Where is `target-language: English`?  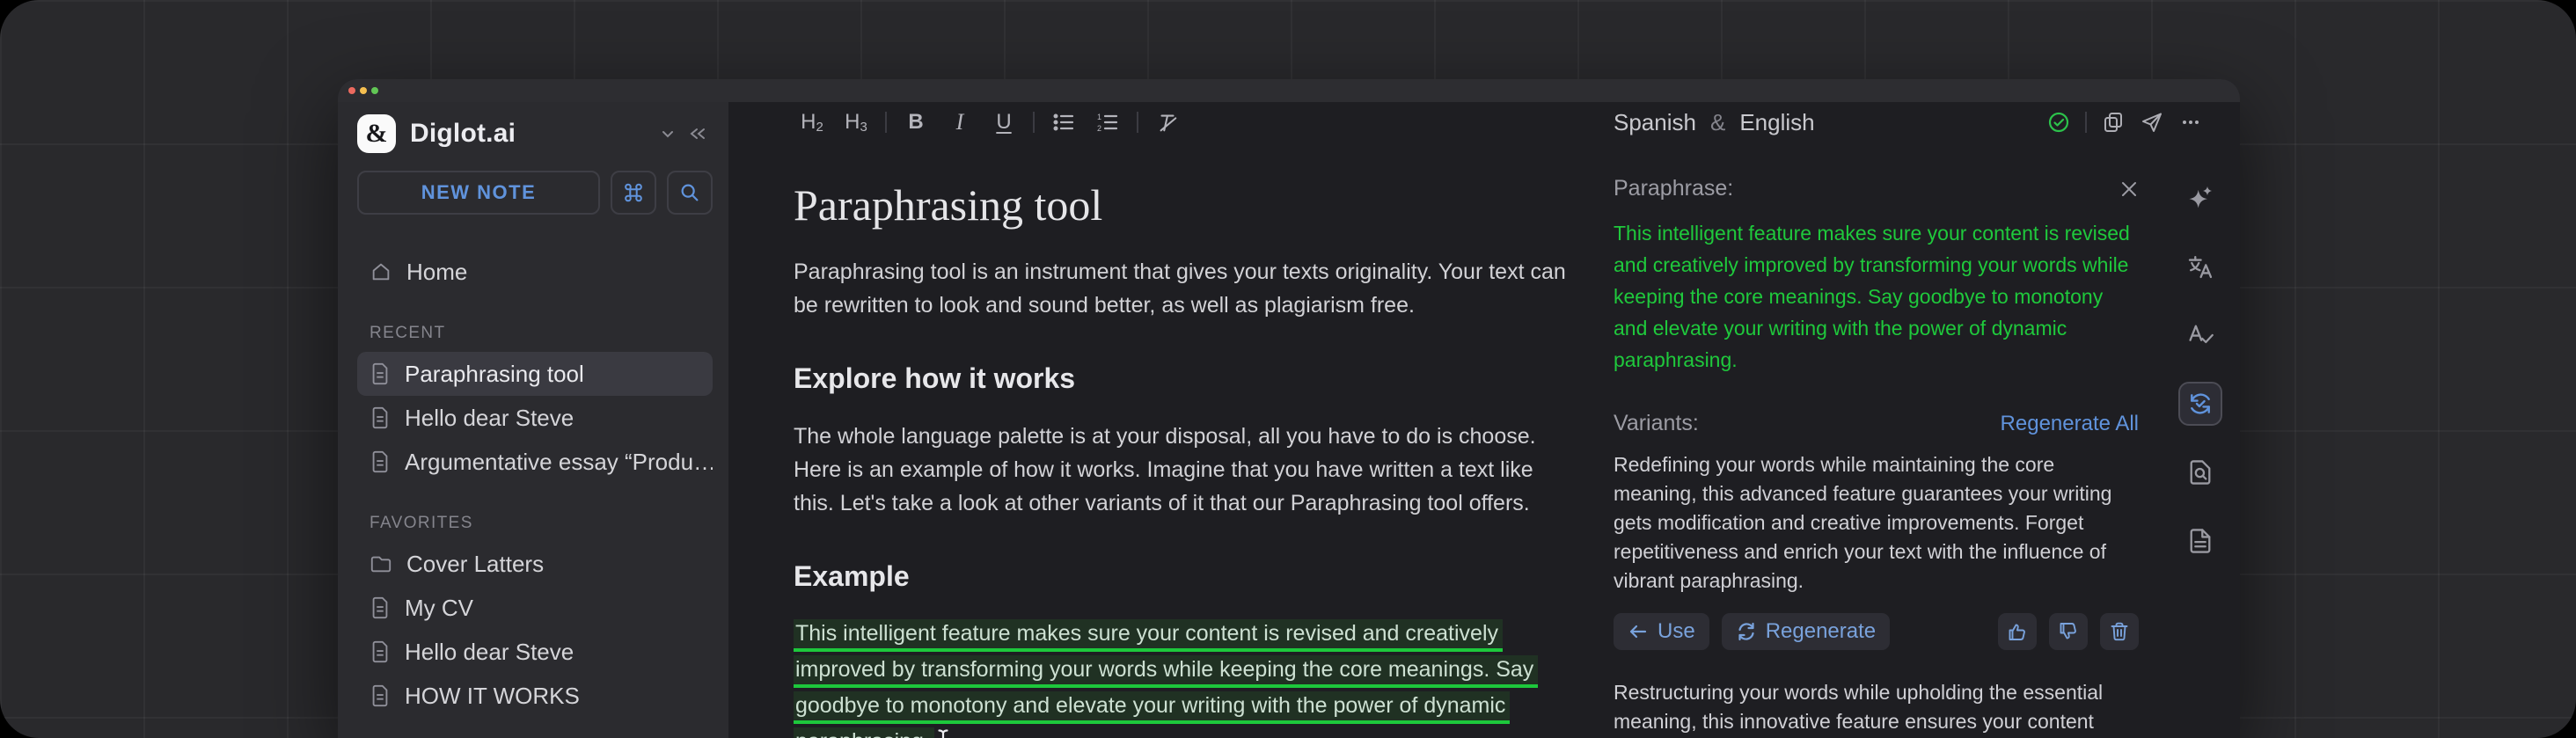 target-language: English is located at coordinates (1776, 122).